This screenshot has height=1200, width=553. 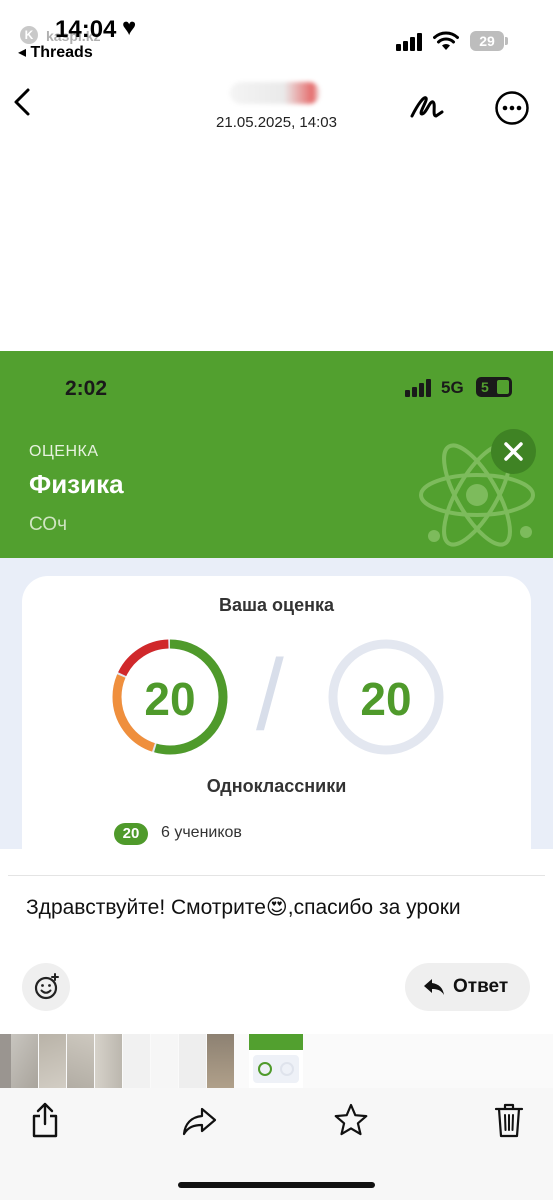 I want to click on bottom-toolbar, so click(x=276, y=1144).